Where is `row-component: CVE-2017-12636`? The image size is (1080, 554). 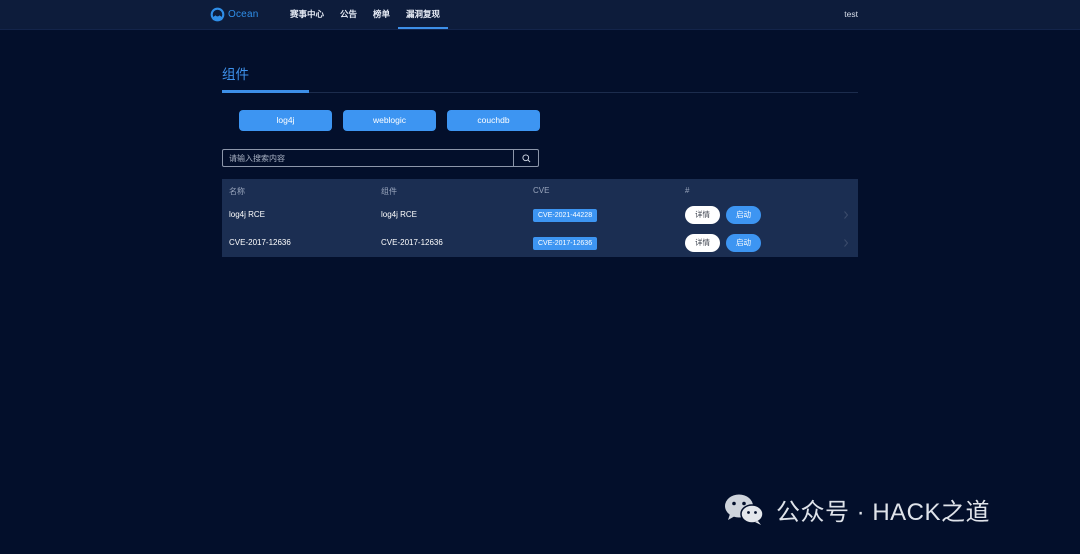
row-component: CVE-2017-12636 is located at coordinates (412, 242).